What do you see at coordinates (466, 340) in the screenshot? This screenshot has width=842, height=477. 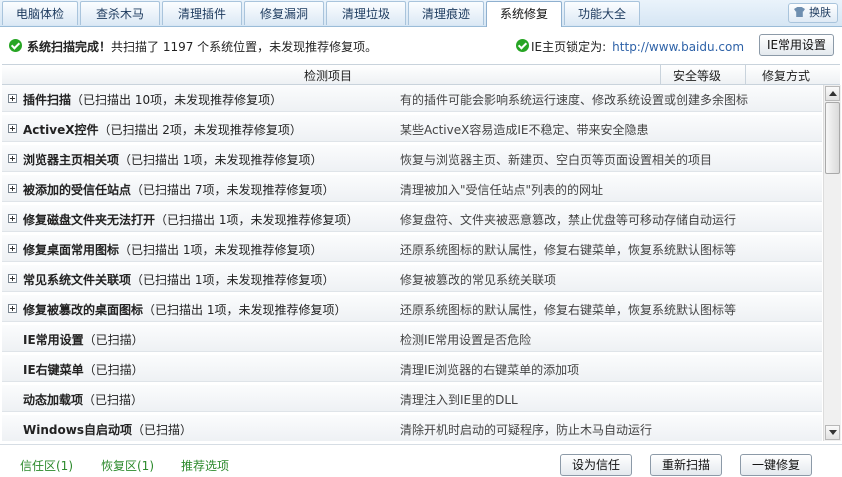 I see `item-description: 检测IE常用设置是否危险` at bounding box center [466, 340].